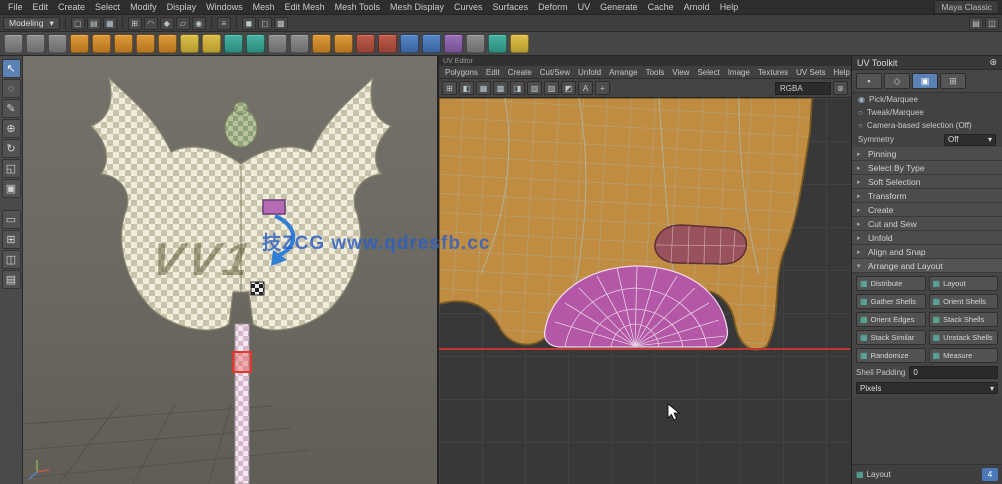 Image resolution: width=1002 pixels, height=484 pixels. I want to click on section-cut-and-sew: ▸ Cut and Sew, so click(927, 224).